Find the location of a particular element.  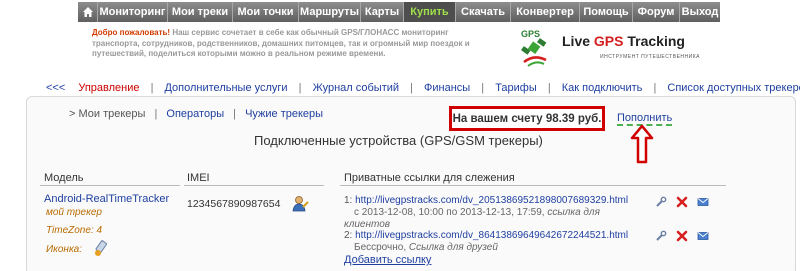

tracking-link-period: Бессрочно, is located at coordinates (380, 247).